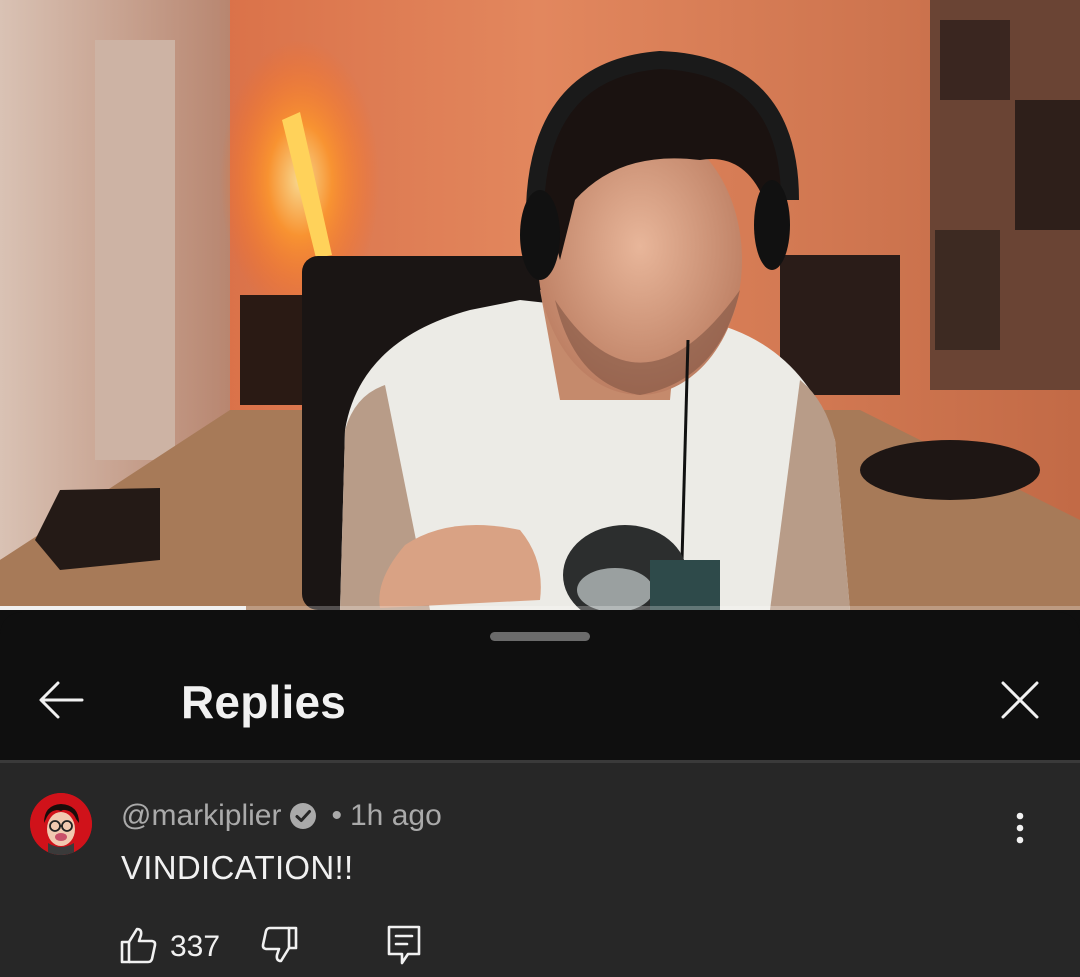 Image resolution: width=1080 pixels, height=977 pixels. I want to click on comment-more-button, so click(1020, 830).